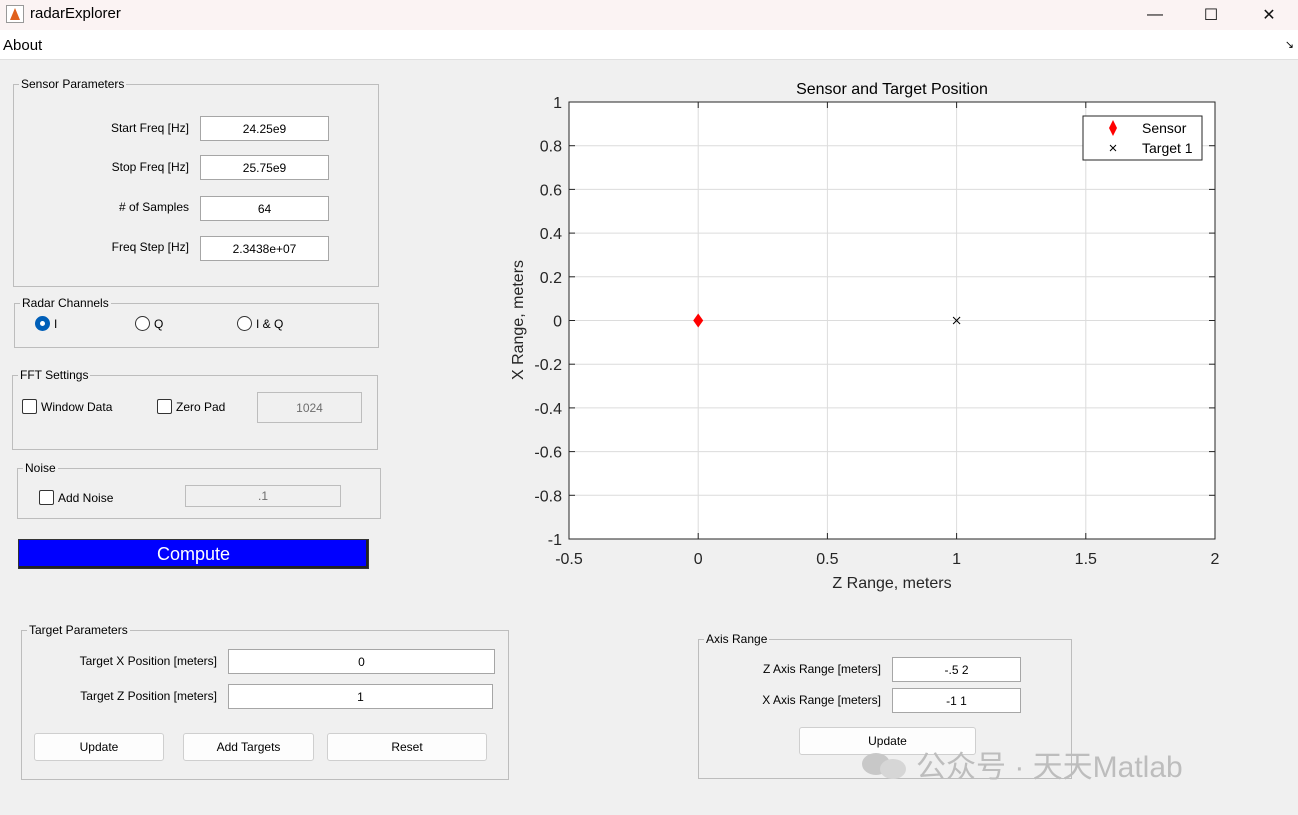 The image size is (1298, 815). I want to click on menu-about: About, so click(22, 45).